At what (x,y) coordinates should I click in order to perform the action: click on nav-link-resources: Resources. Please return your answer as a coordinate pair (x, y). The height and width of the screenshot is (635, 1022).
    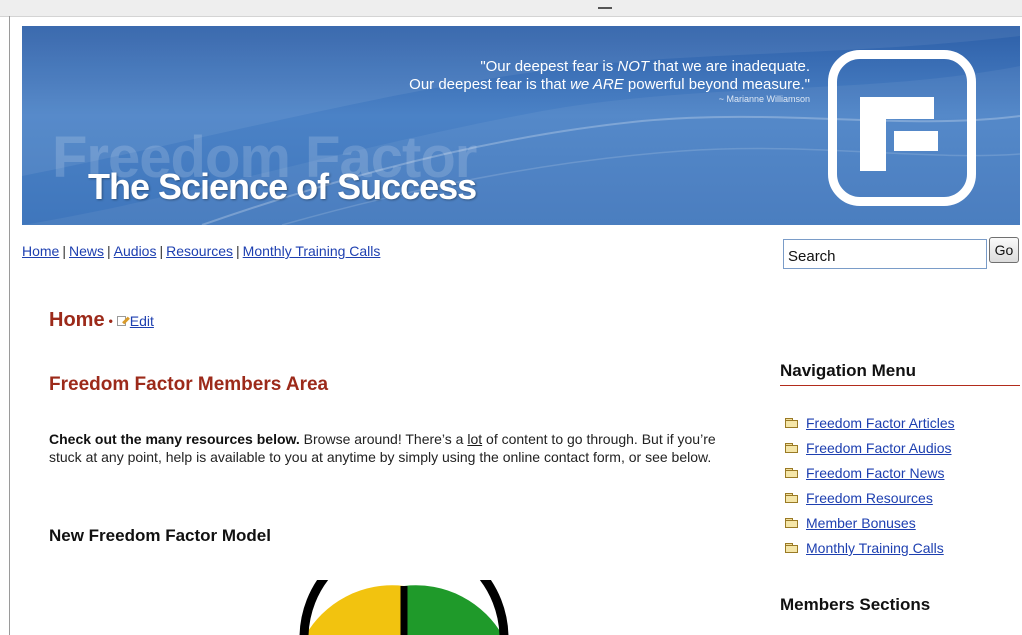
    Looking at the image, I should click on (199, 251).